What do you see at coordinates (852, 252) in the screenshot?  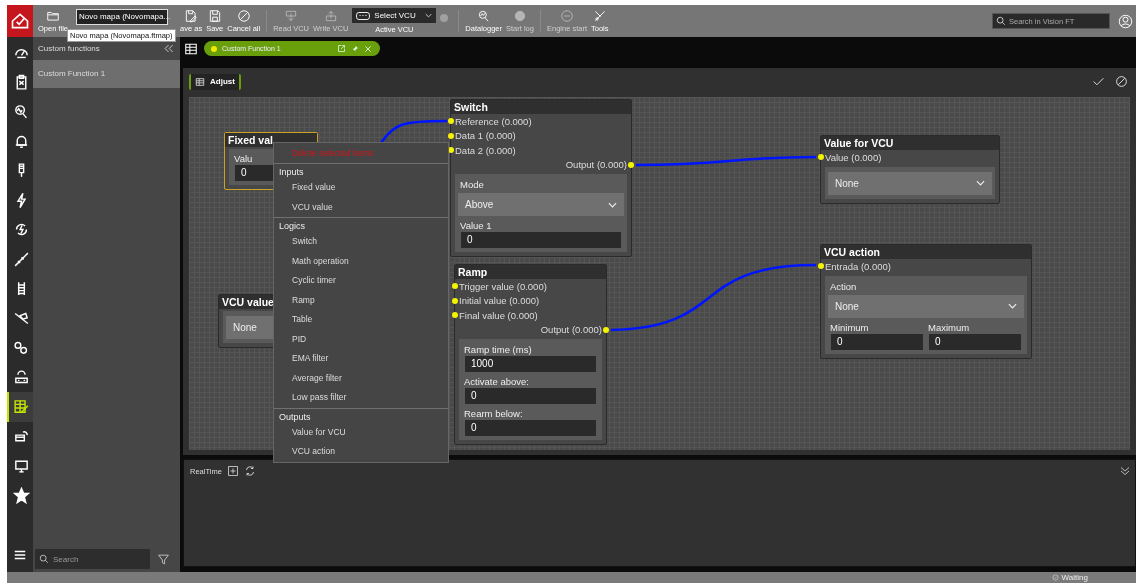 I see `node-title: VCU action` at bounding box center [852, 252].